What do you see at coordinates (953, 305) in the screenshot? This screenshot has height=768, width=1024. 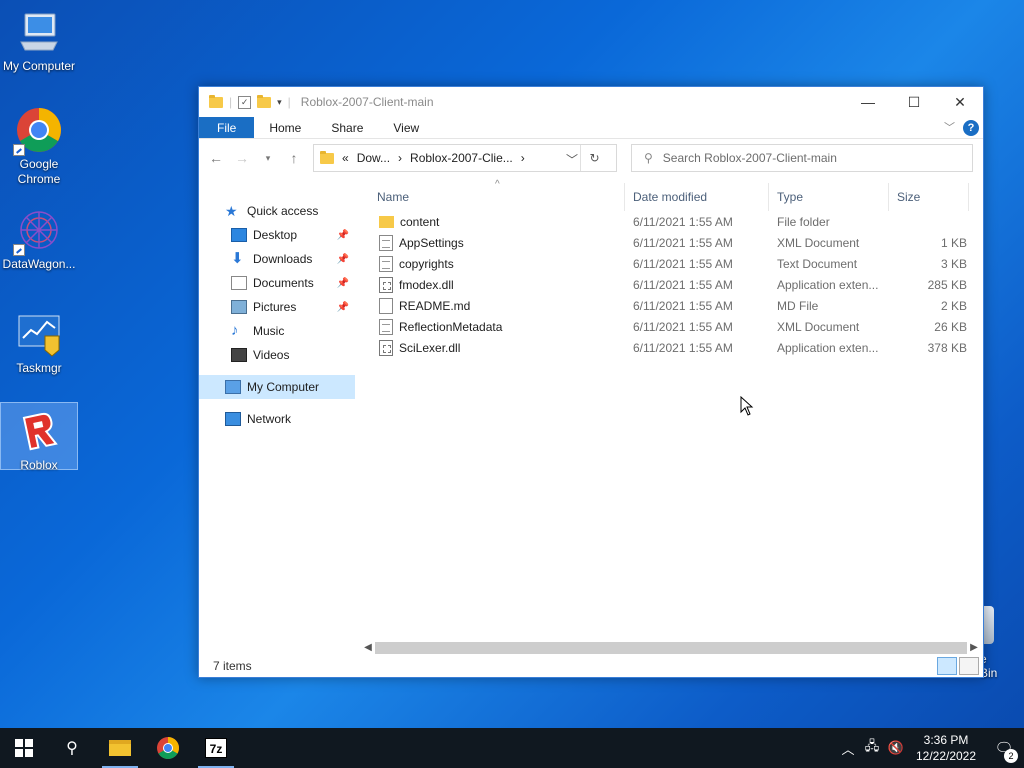 I see `file-size: 2 KB` at bounding box center [953, 305].